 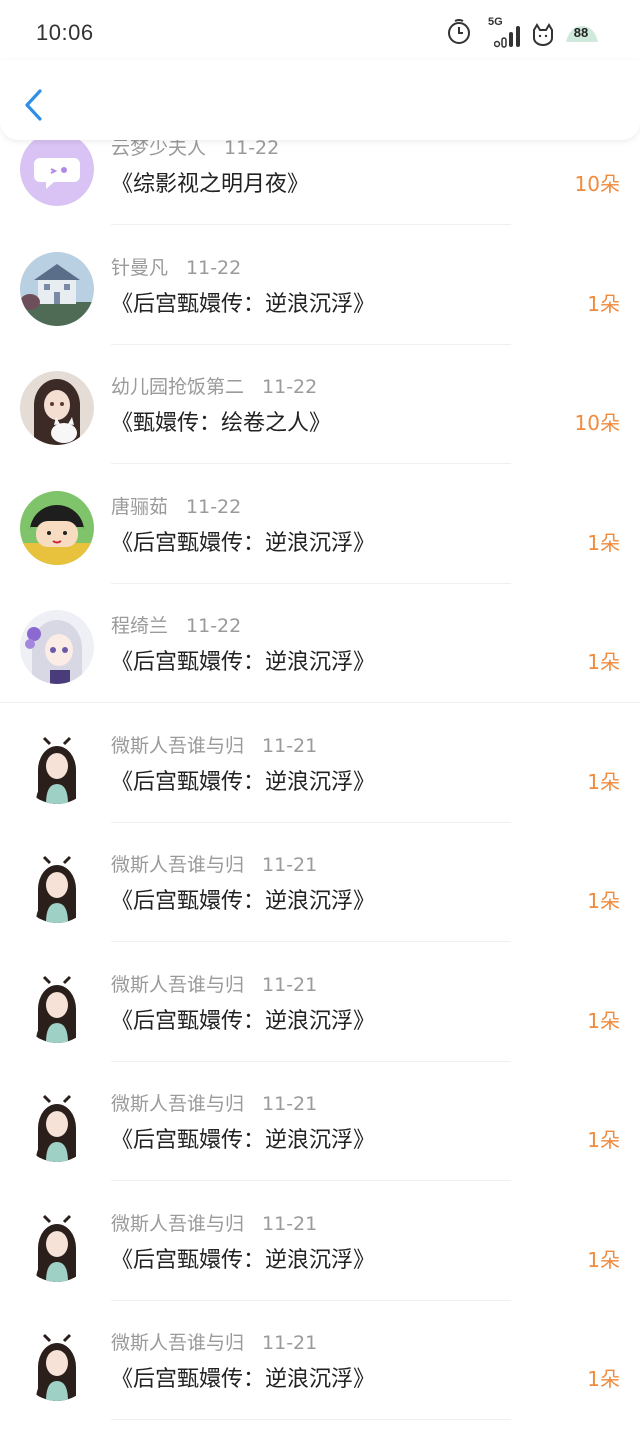 What do you see at coordinates (139, 626) in the screenshot?
I see `user-name: 程绮兰` at bounding box center [139, 626].